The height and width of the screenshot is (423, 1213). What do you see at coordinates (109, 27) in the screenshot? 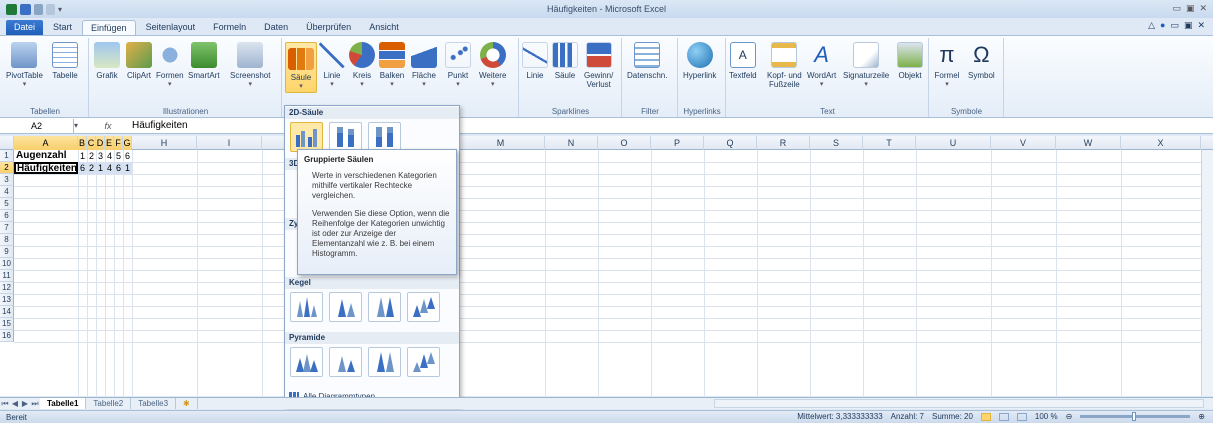
I see `tab-einfuegen: Einfügen` at bounding box center [109, 27].